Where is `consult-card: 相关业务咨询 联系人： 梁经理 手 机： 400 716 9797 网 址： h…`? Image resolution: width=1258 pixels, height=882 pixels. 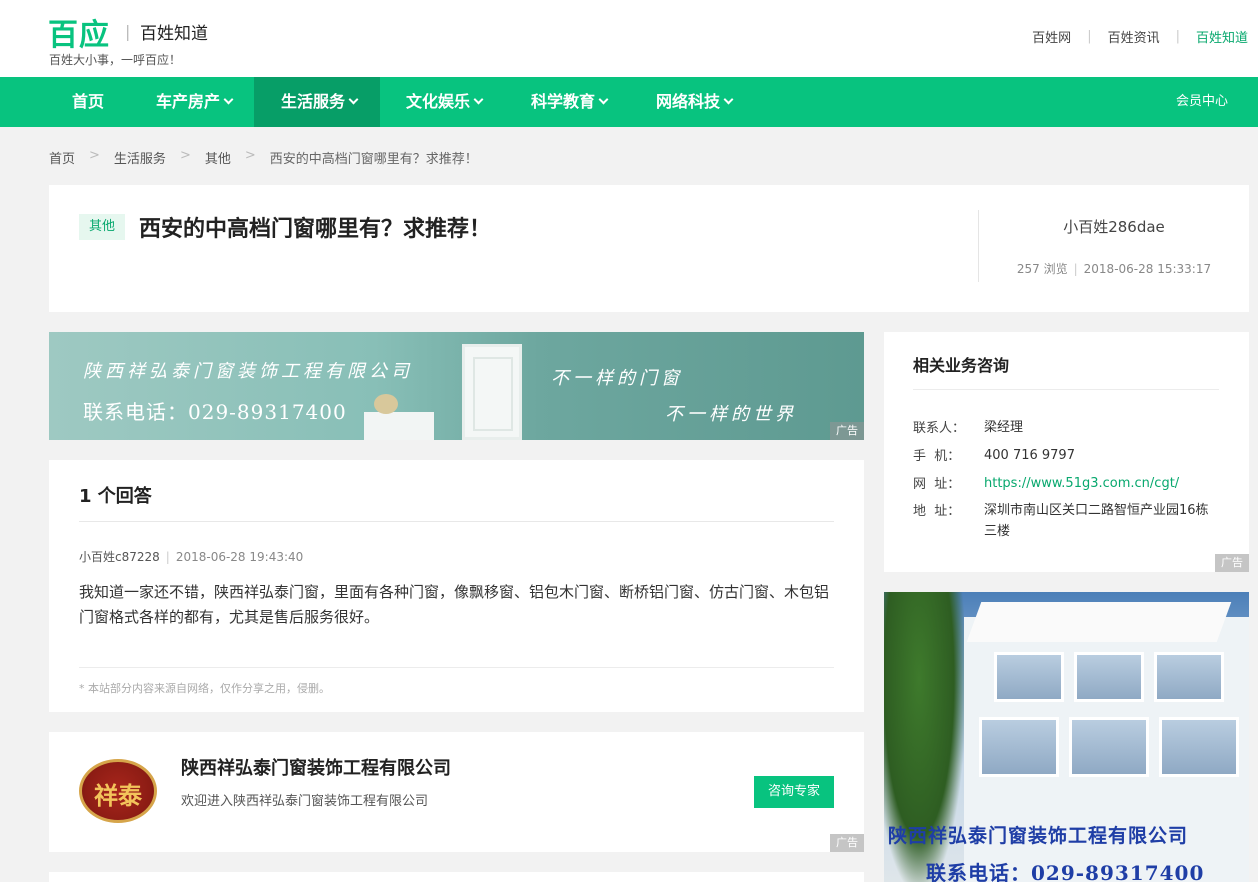 consult-card: 相关业务咨询 联系人： 梁经理 手 机： 400 716 9797 网 址： h… is located at coordinates (1066, 452).